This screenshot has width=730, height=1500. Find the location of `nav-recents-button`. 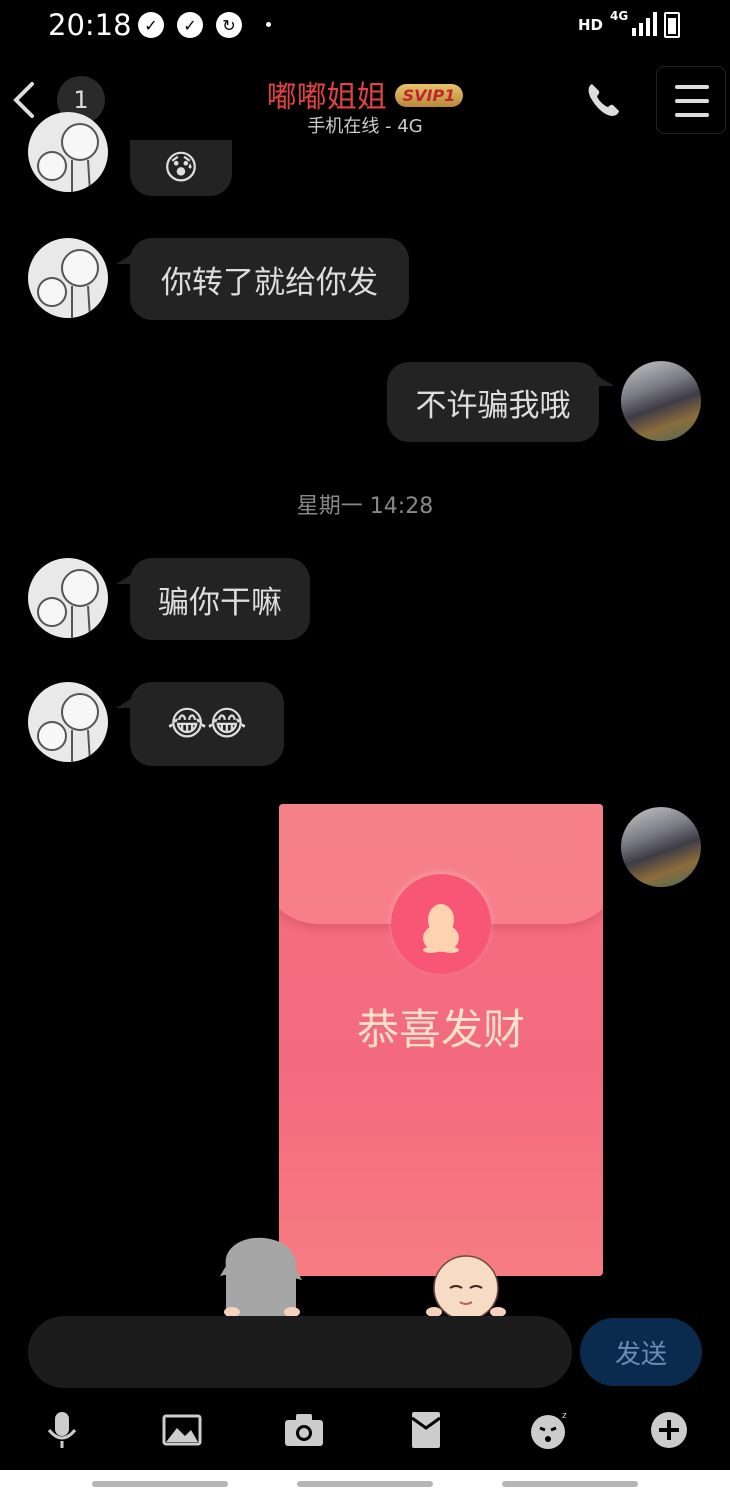

nav-recents-button is located at coordinates (160, 1484).